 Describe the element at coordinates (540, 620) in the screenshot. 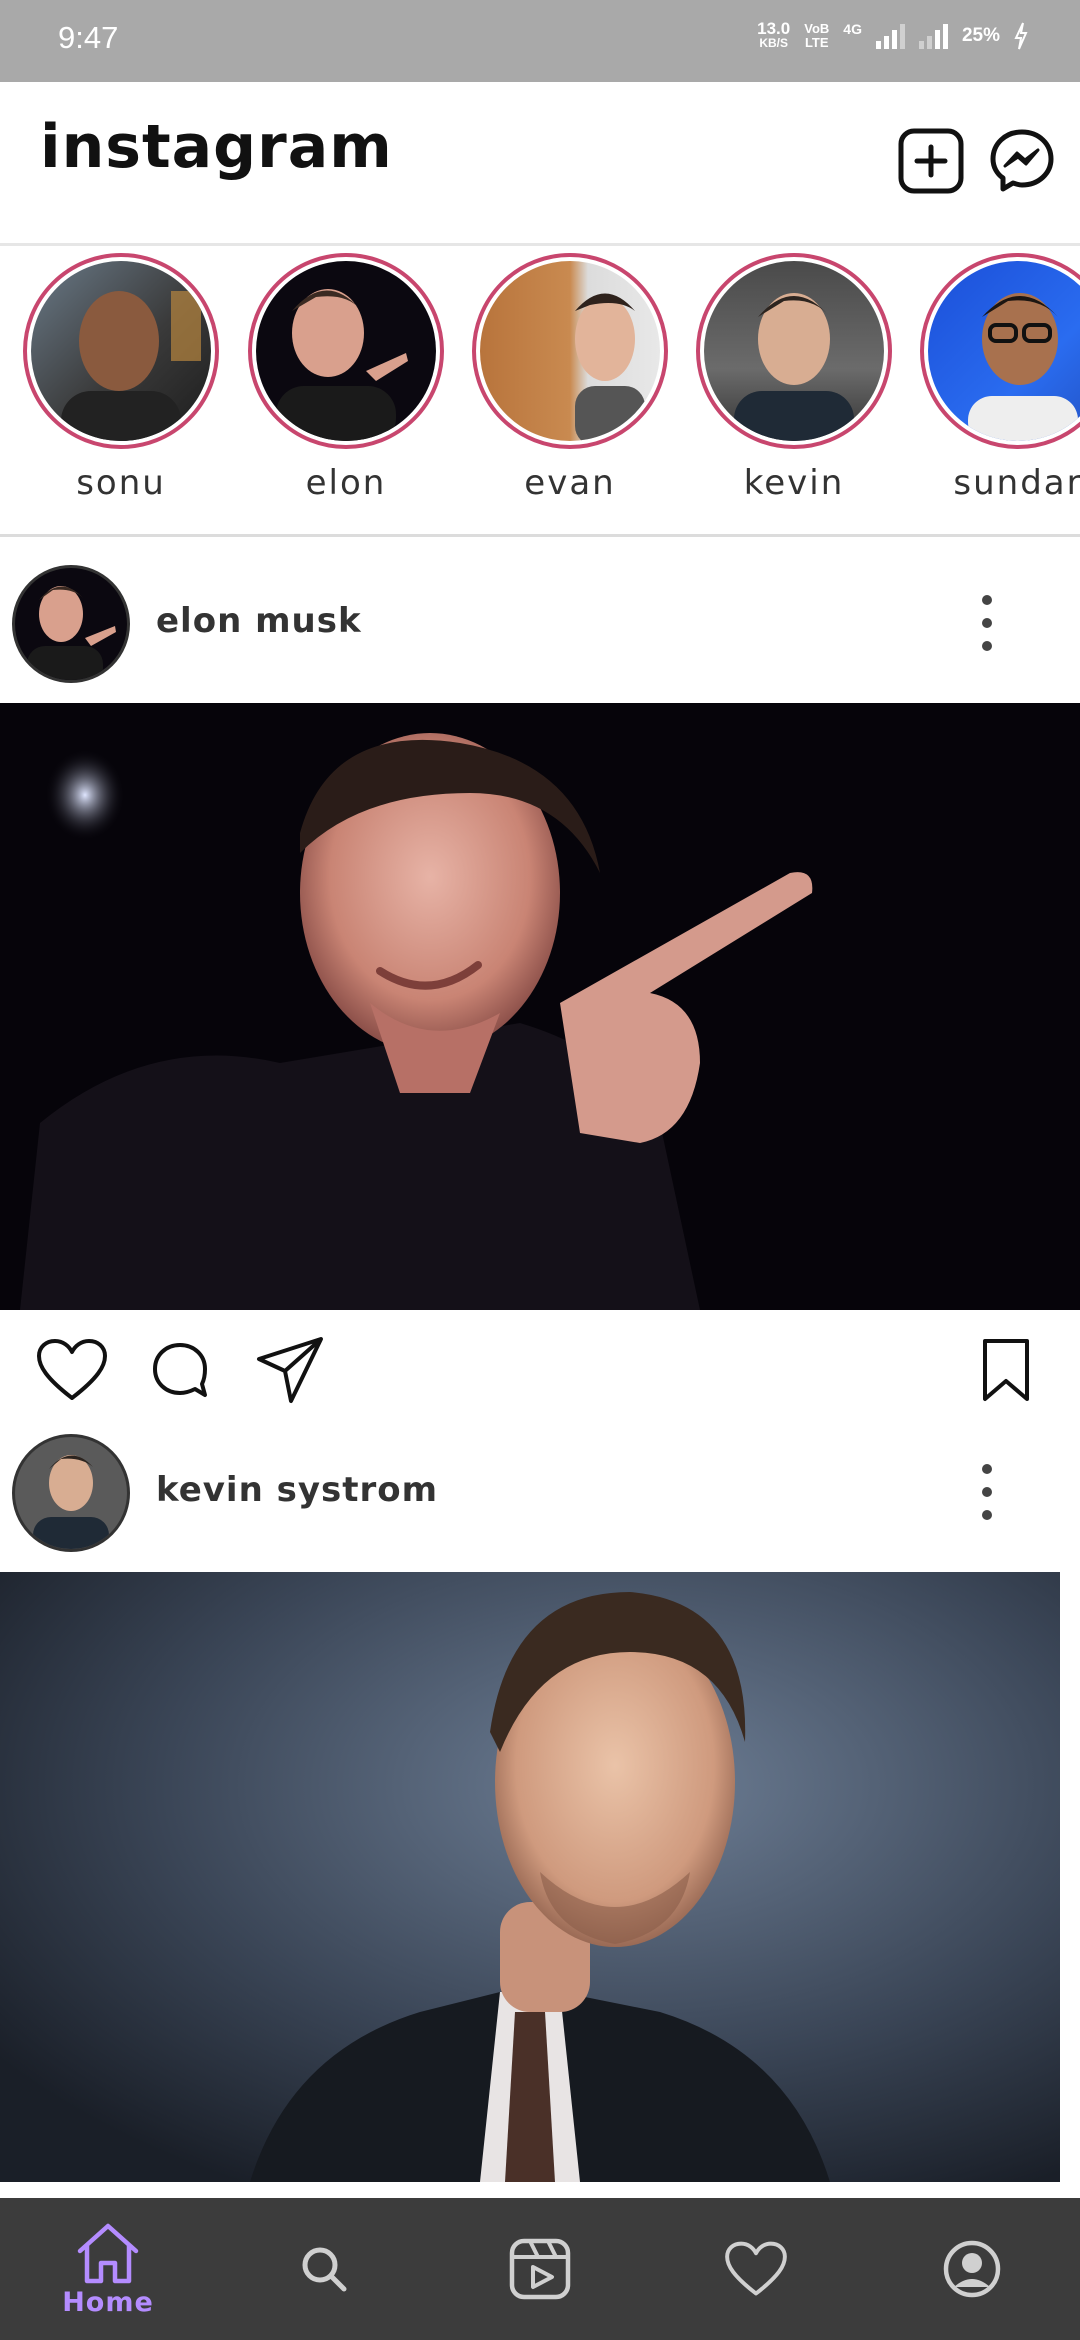

I see `post-header: elon musk` at that location.